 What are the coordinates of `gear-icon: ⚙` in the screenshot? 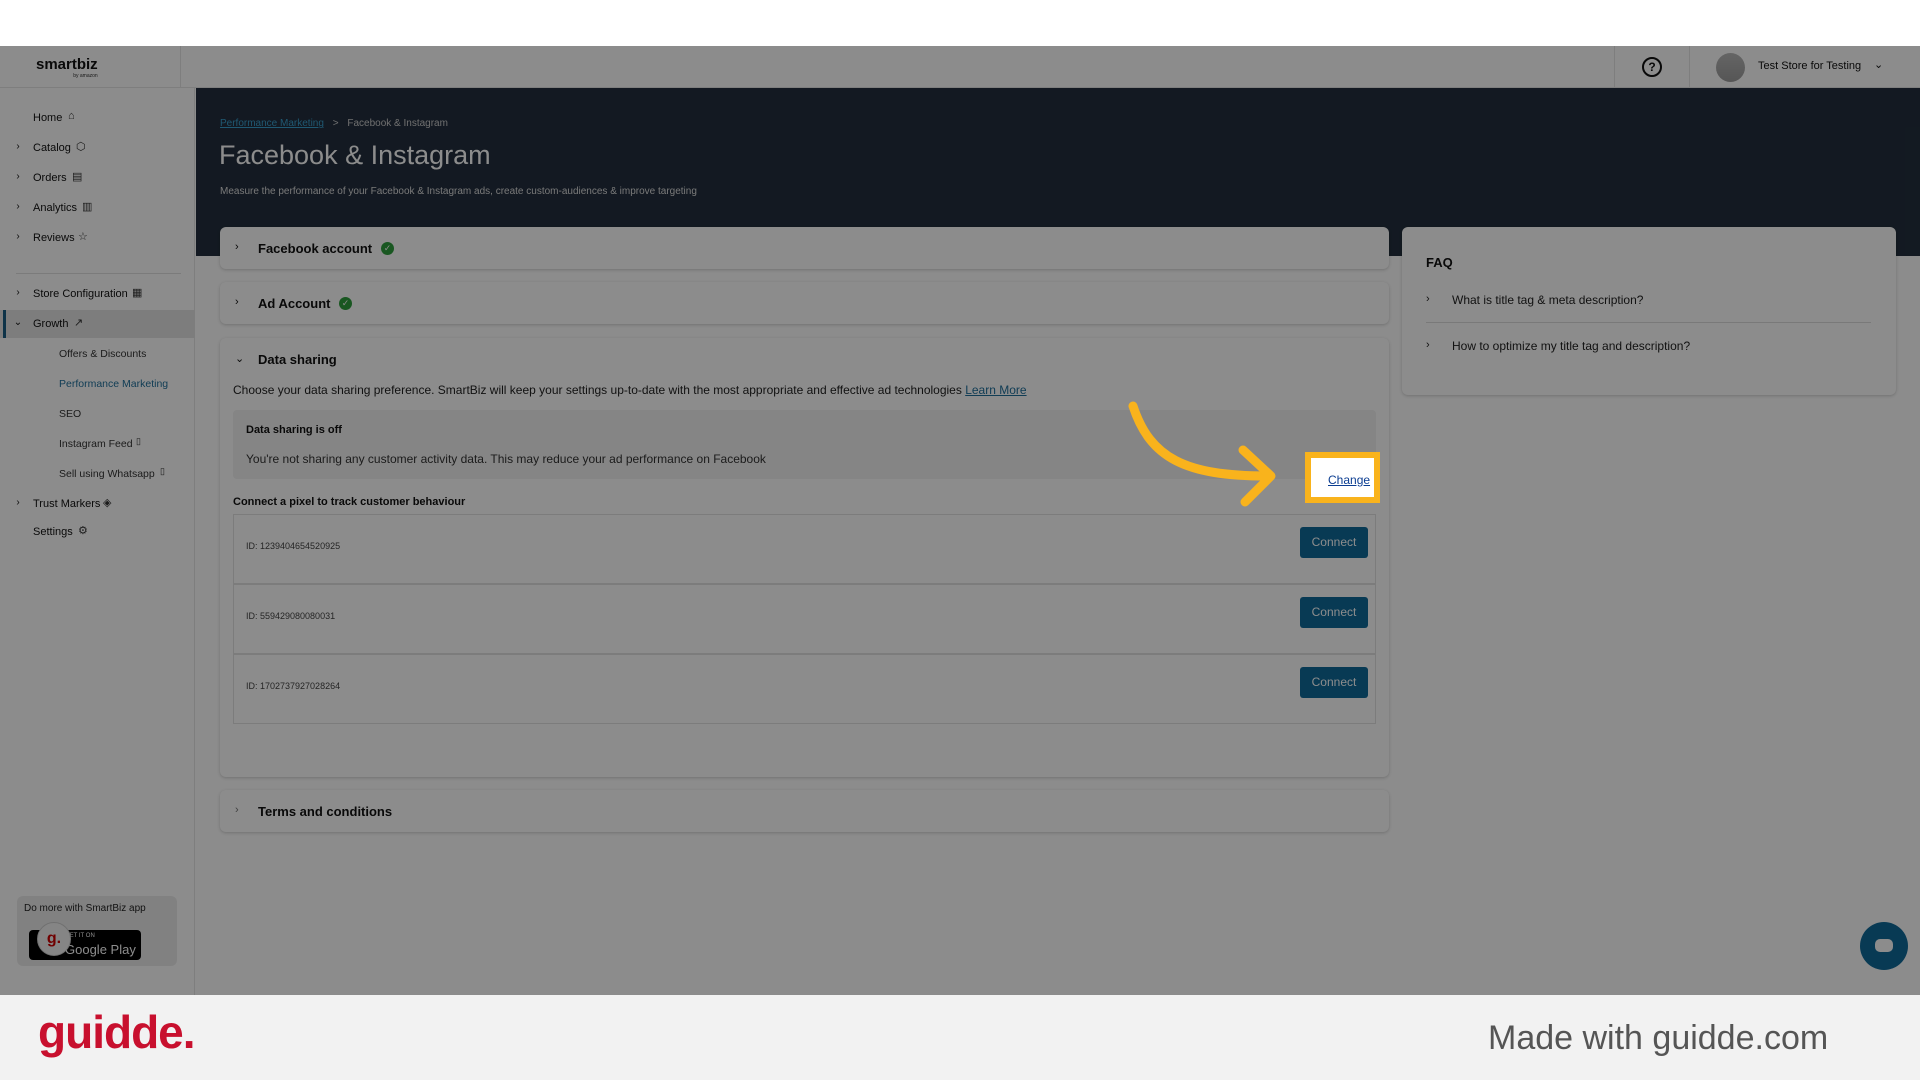 It's located at (83, 531).